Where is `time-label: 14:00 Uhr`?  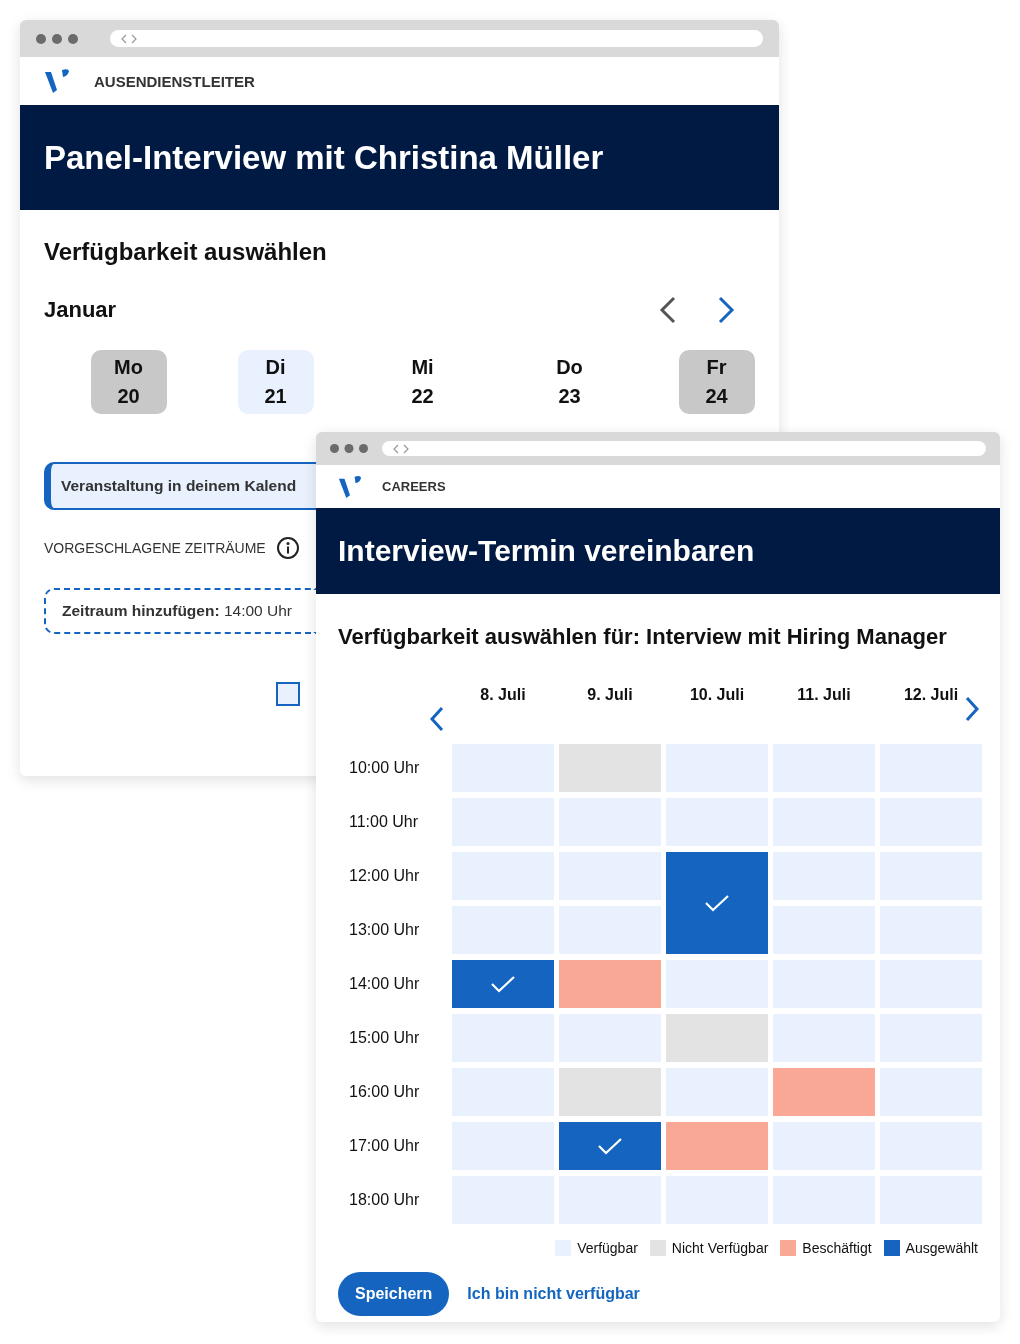
time-label: 14:00 Uhr is located at coordinates (384, 984).